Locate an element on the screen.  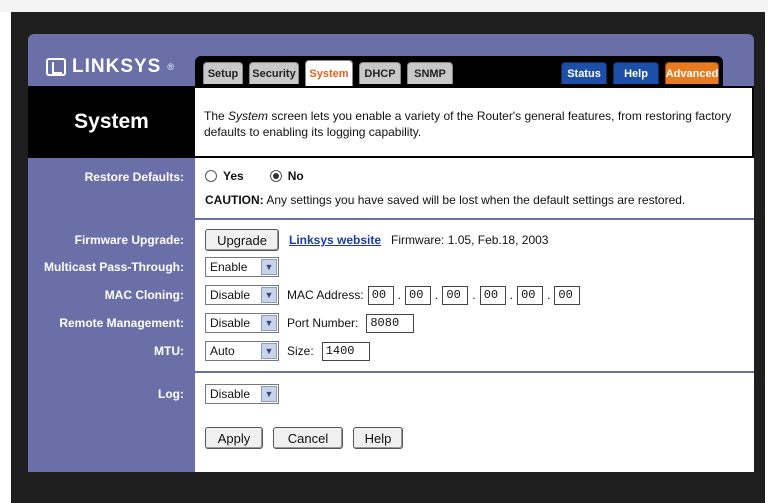
remote-management-row: Disable ▼ Port Number: 8080 is located at coordinates (310, 323).